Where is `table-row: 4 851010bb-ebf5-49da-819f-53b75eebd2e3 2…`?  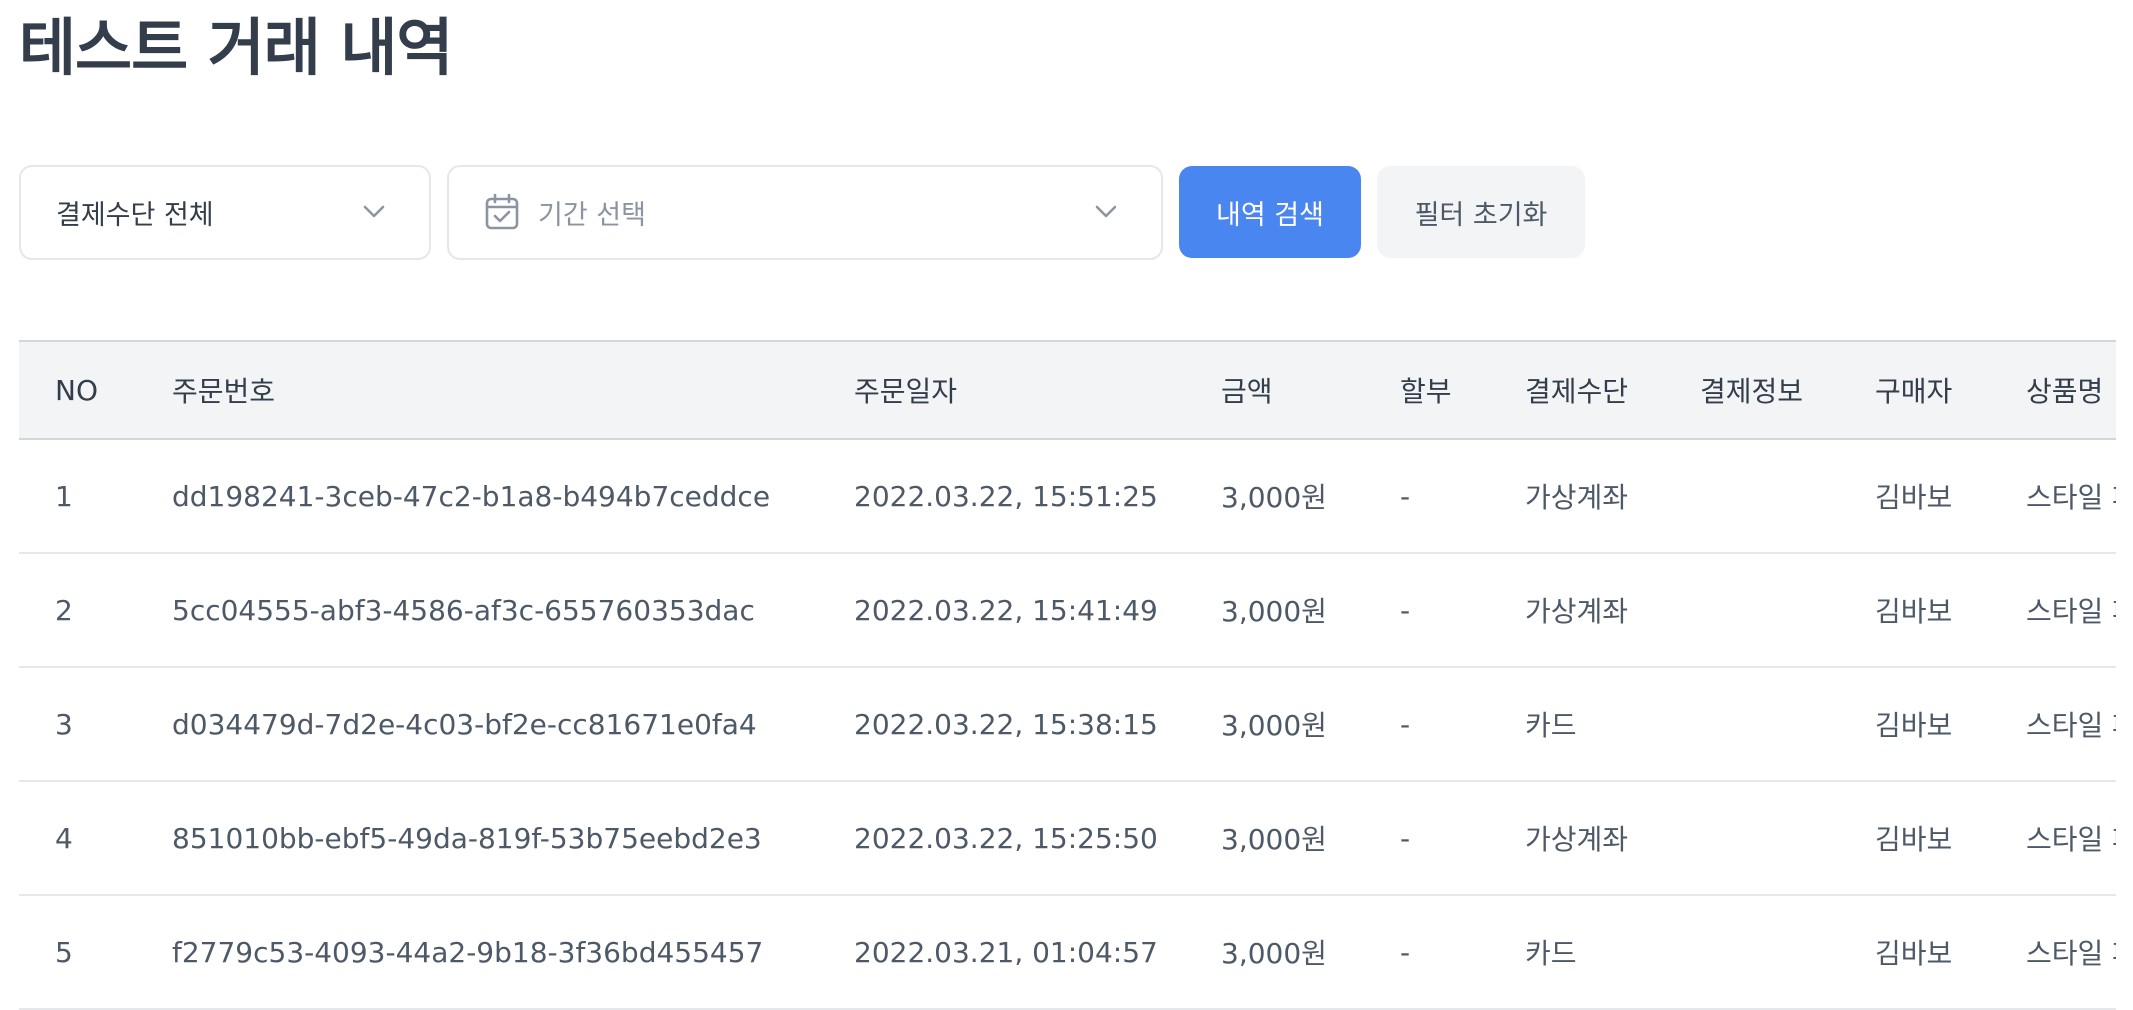 table-row: 4 851010bb-ebf5-49da-819f-53b75eebd2e3 2… is located at coordinates (1067, 838).